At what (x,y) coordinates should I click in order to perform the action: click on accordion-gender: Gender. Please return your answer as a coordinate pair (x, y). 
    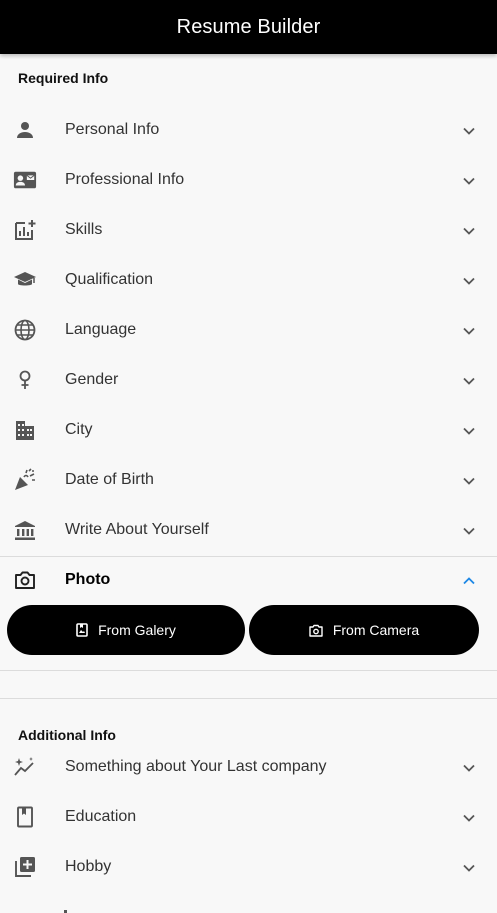
    Looking at the image, I should click on (248, 380).